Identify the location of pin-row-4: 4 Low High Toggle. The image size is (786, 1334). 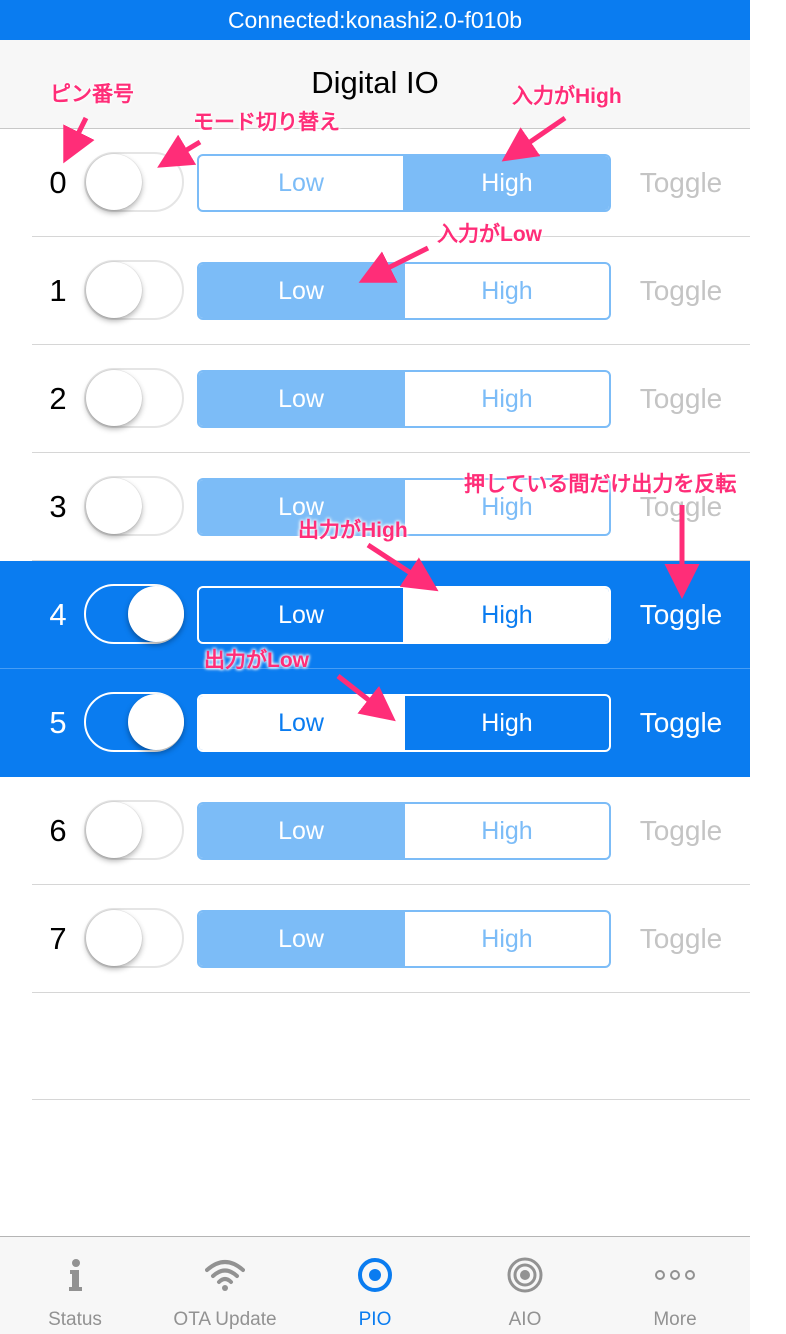
(375, 615).